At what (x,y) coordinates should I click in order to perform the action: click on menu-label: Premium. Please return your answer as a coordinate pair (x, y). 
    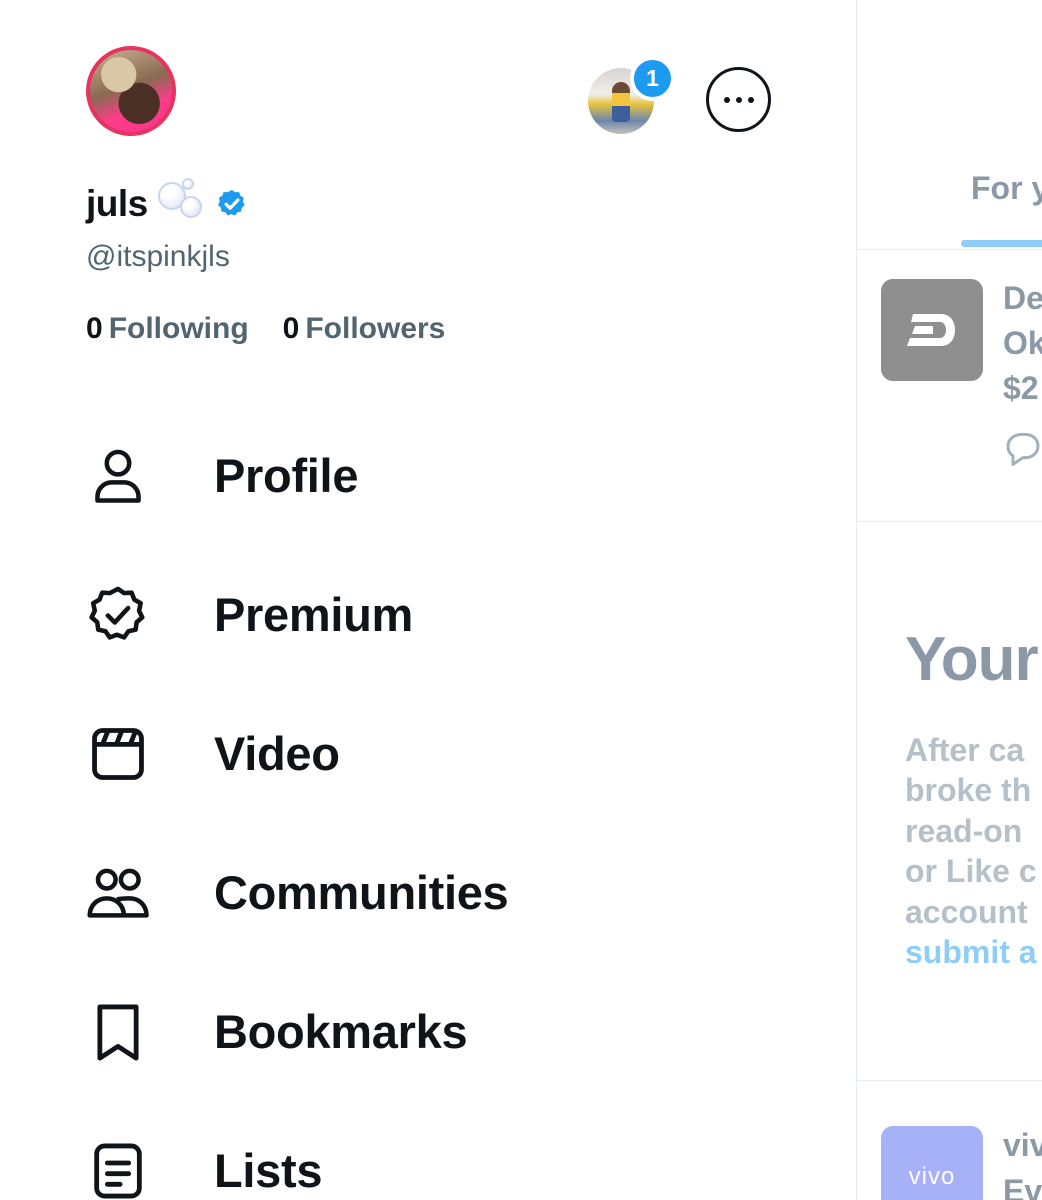
    Looking at the image, I should click on (314, 614).